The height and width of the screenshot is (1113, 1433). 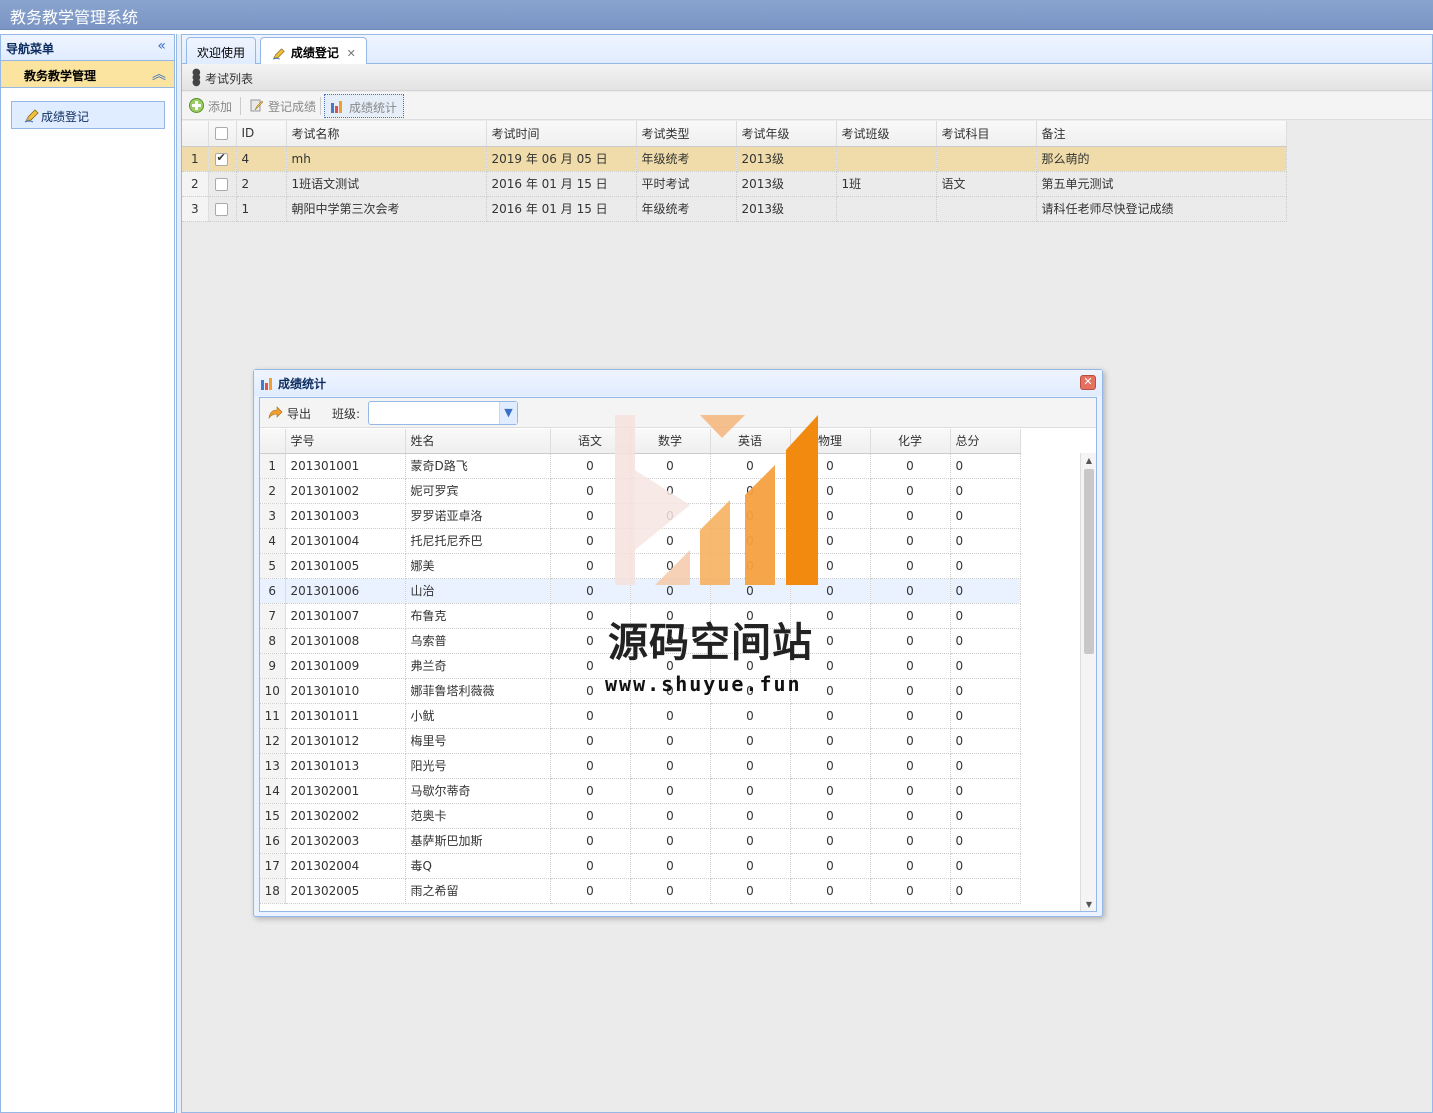 I want to click on table-row: 14 201302001 马歇尔蒂奇 0 0 0 0 0 0, so click(x=640, y=791).